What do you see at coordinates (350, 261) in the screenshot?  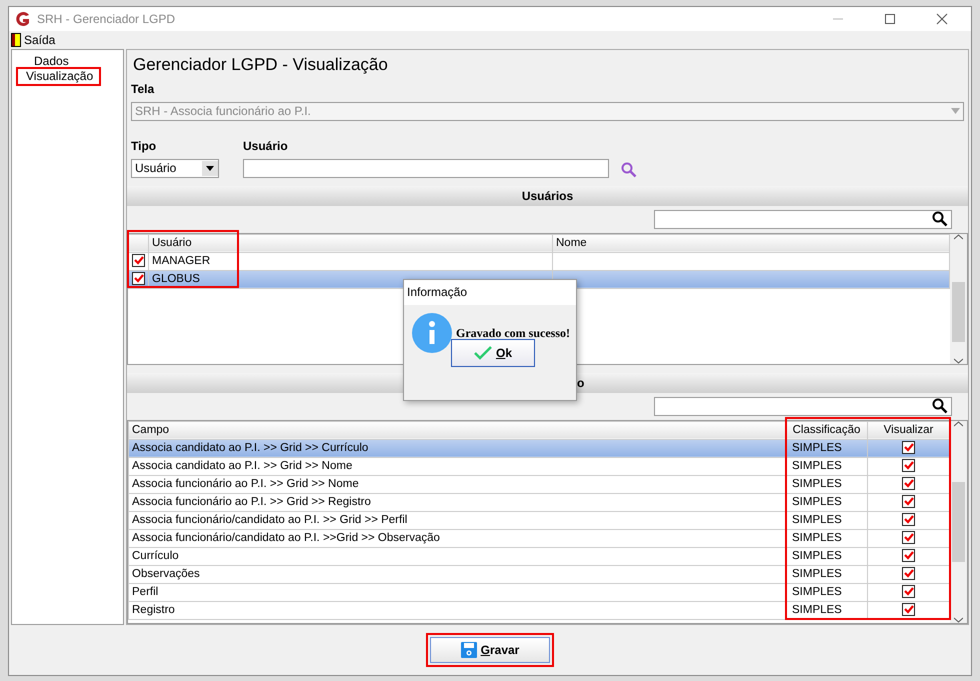 I see `table-cell: MANAGER` at bounding box center [350, 261].